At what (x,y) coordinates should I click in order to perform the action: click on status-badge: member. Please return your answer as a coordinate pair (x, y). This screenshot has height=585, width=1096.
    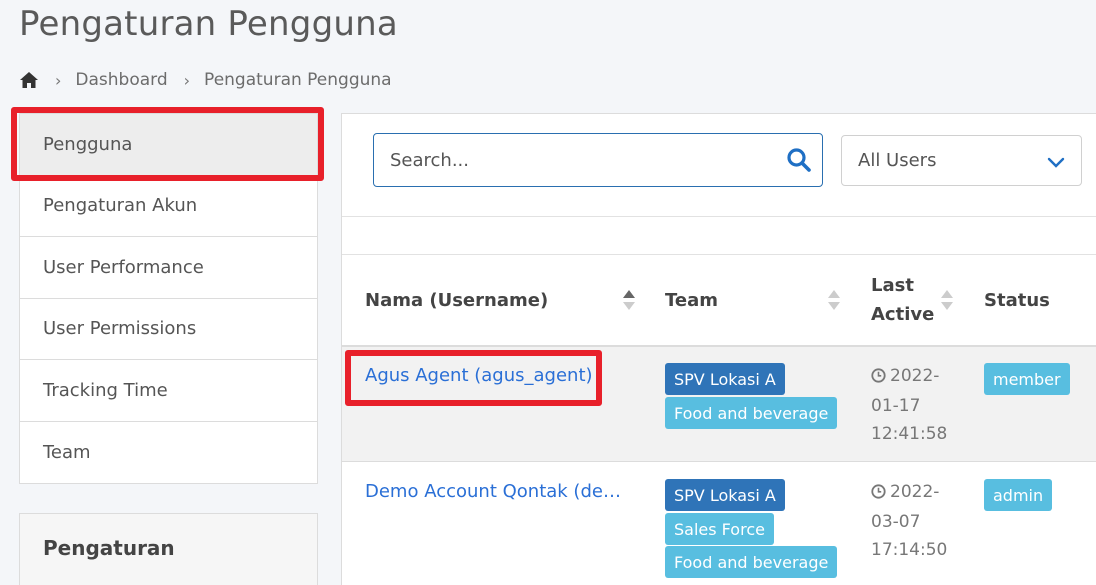
    Looking at the image, I should click on (1027, 379).